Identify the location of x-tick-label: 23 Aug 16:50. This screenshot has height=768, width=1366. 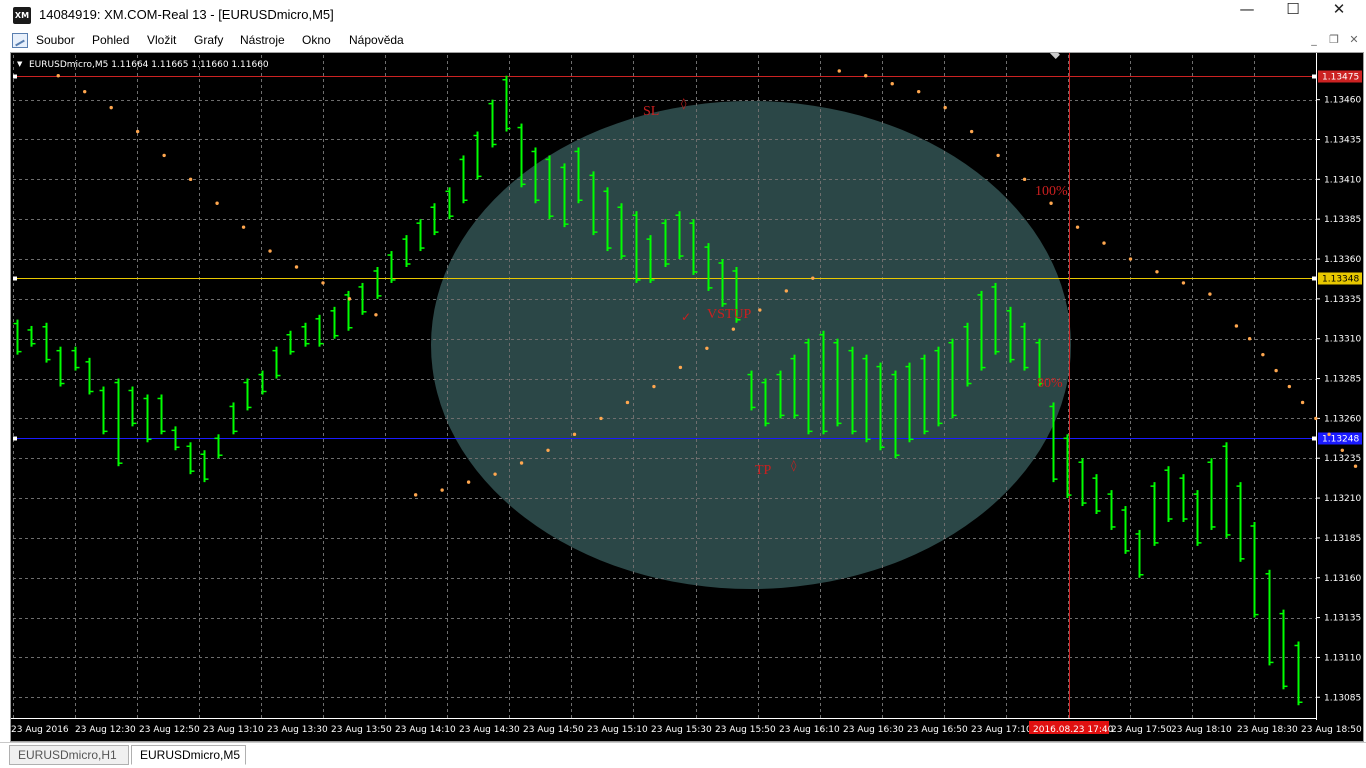
(937, 730).